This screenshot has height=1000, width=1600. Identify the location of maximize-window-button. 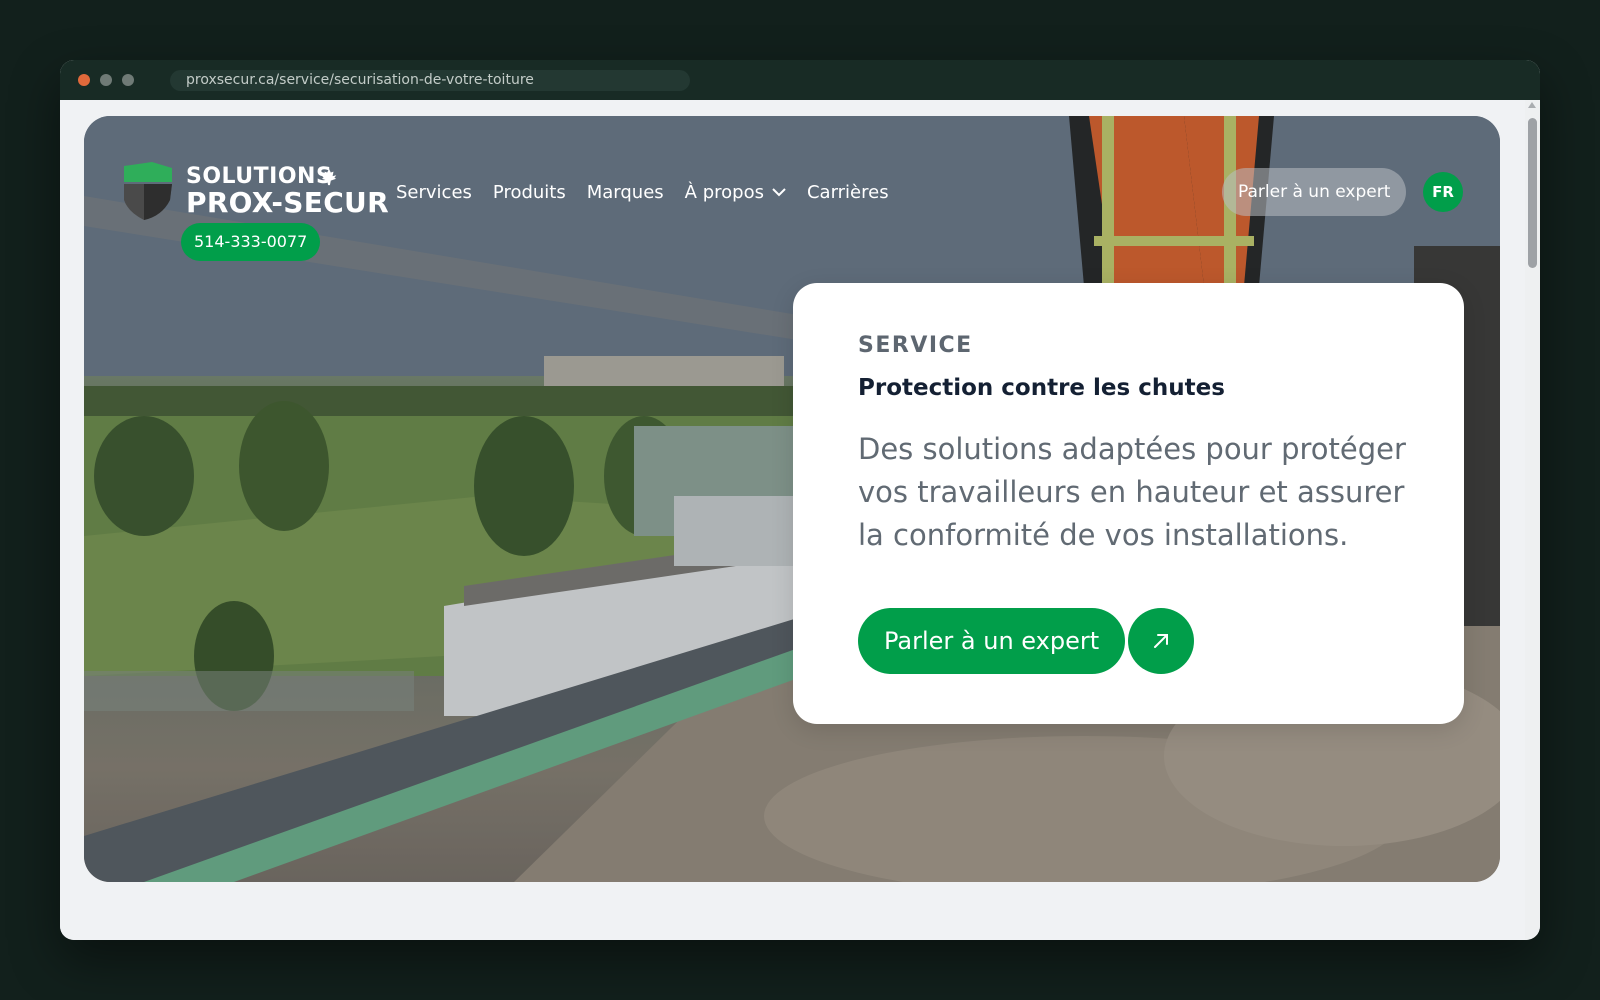
(128, 80).